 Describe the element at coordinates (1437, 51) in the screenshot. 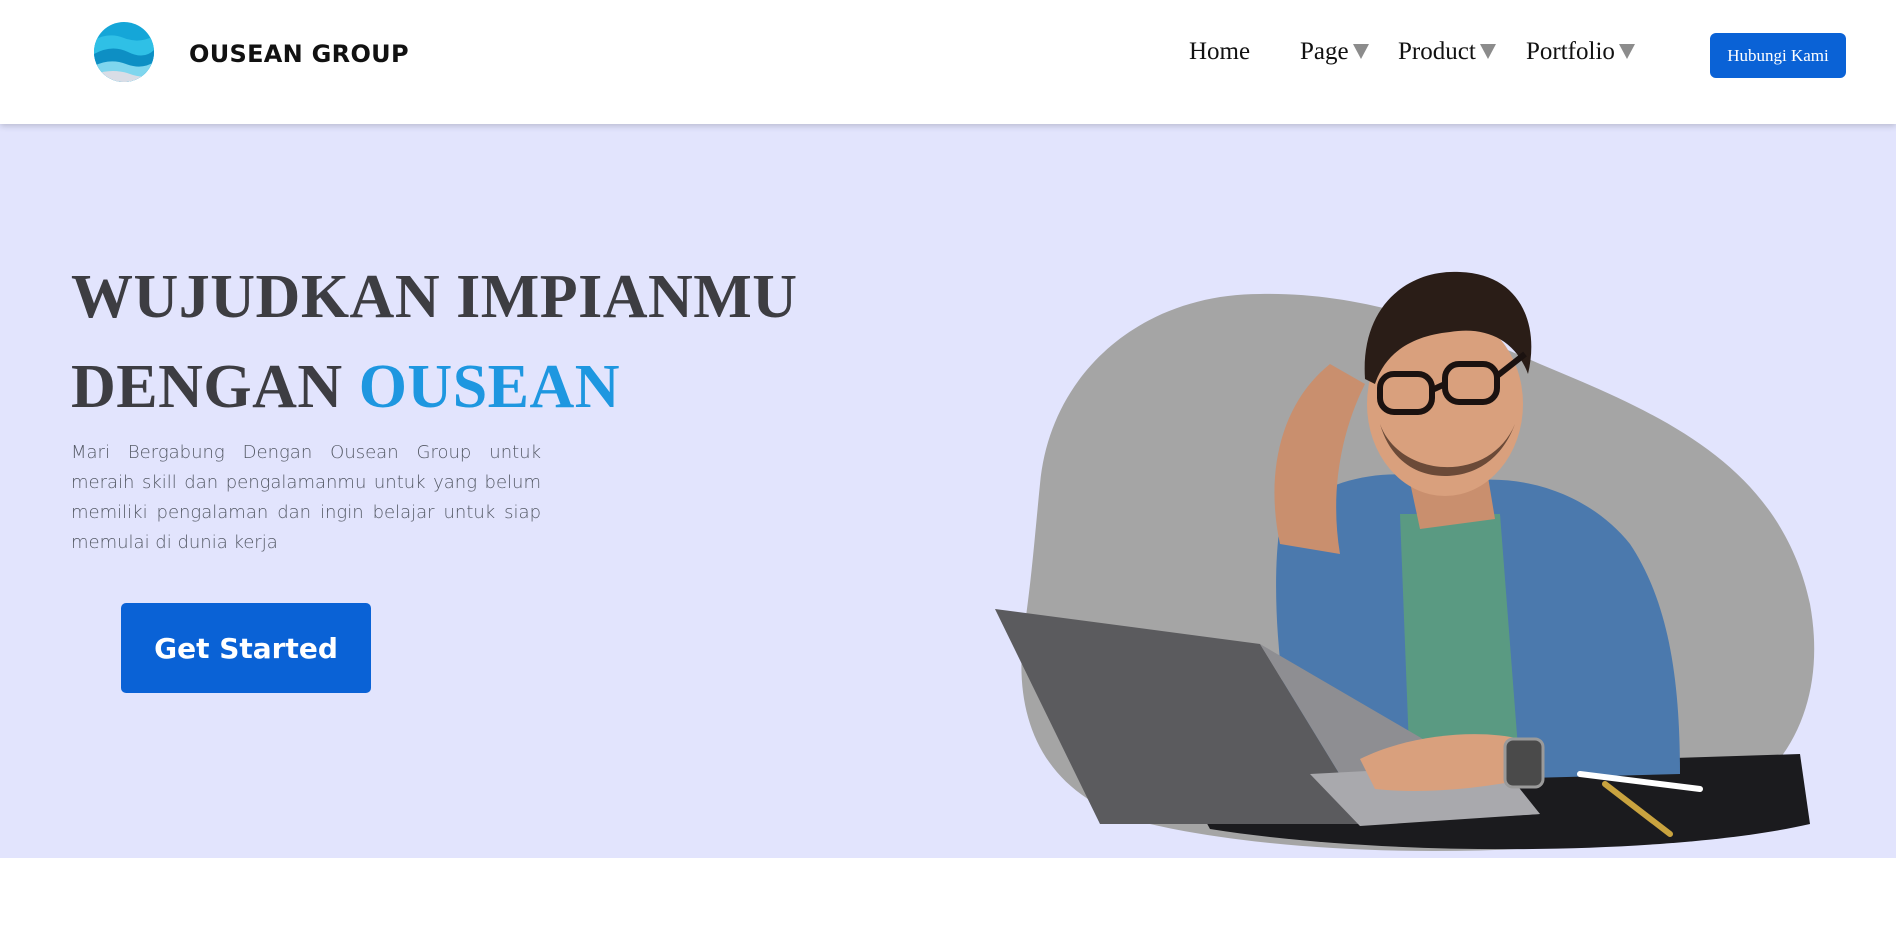

I see `nav-label-product: Product` at that location.